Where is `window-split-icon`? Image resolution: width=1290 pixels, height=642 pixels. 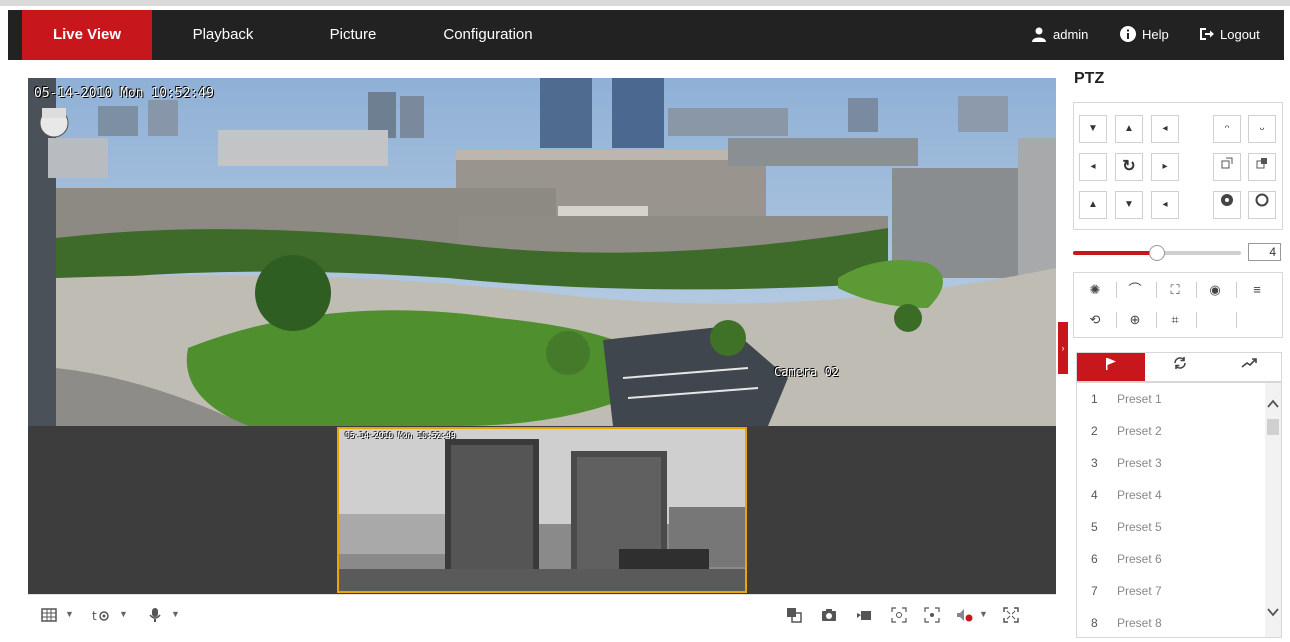 window-split-icon is located at coordinates (794, 617).